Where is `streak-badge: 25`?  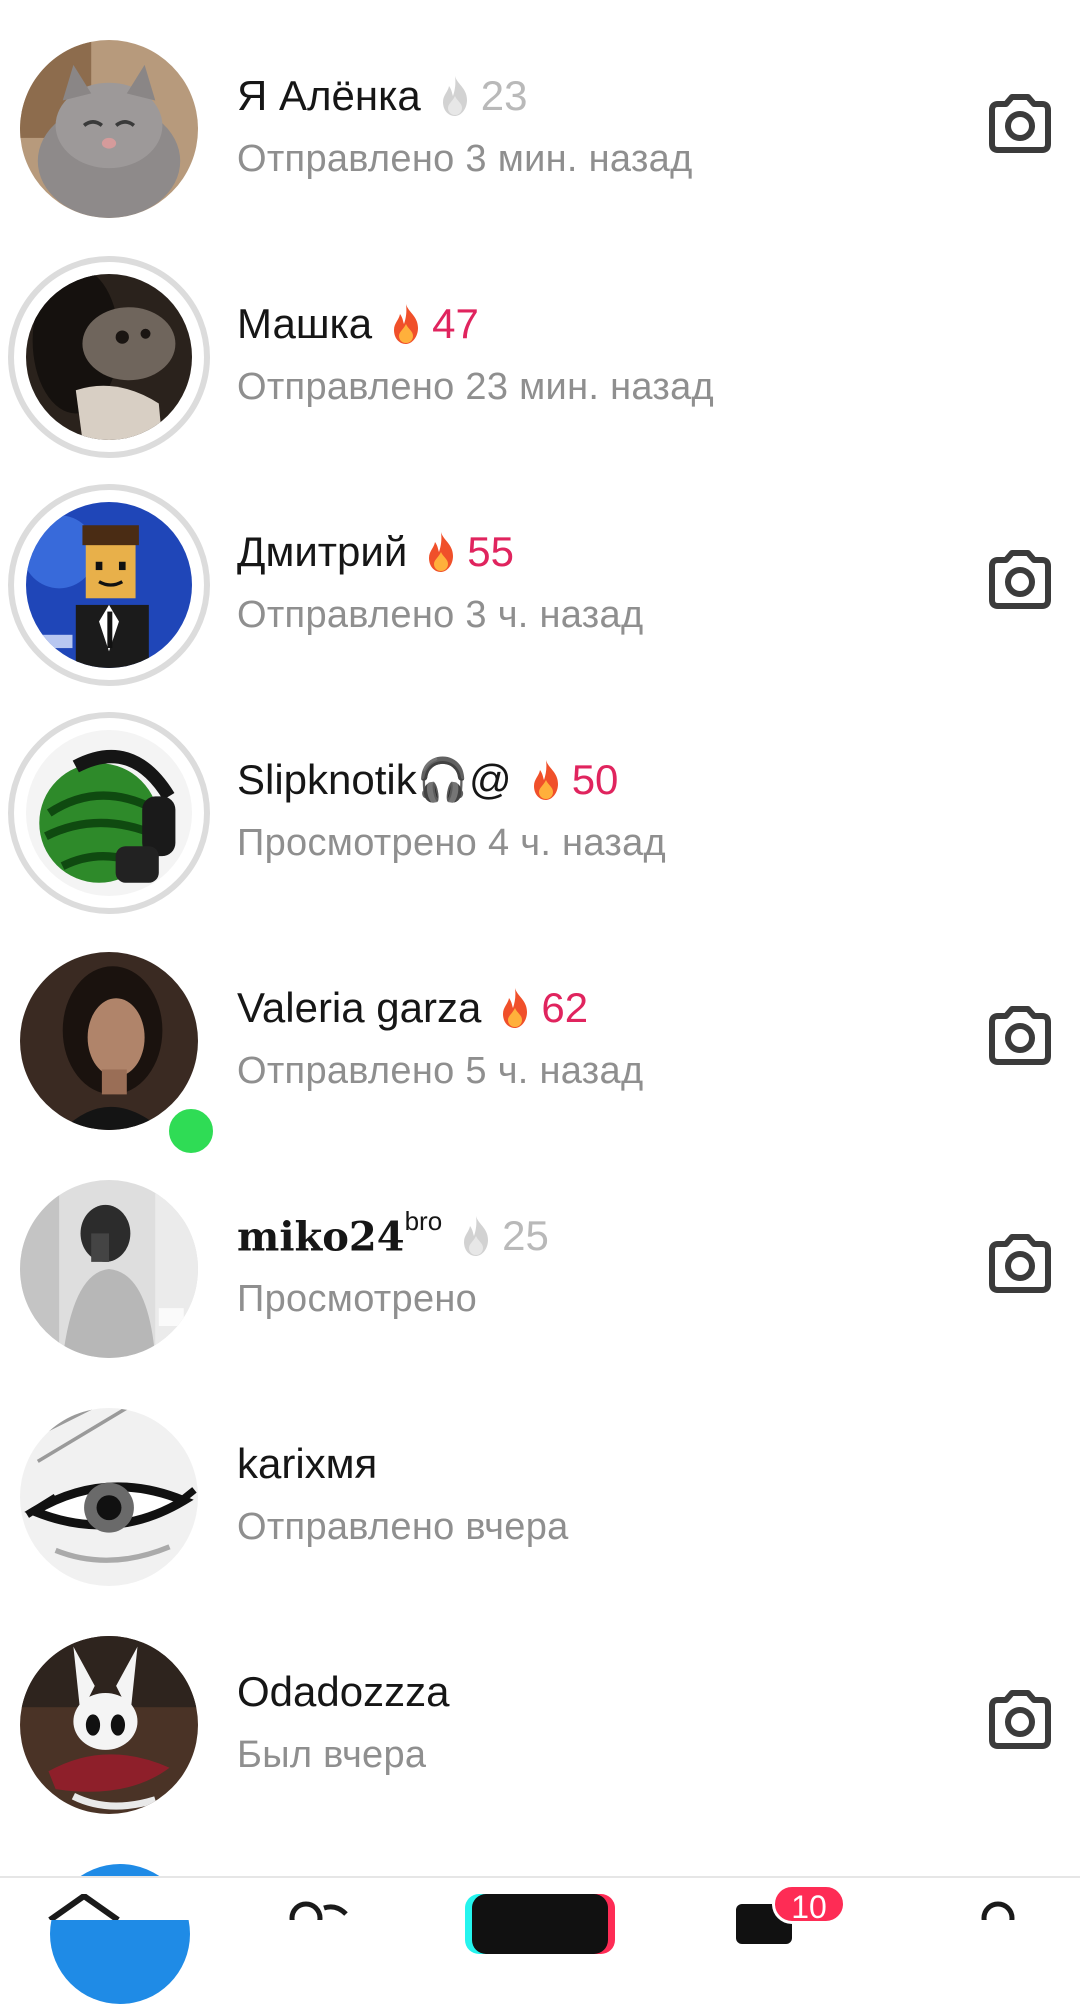 streak-badge: 25 is located at coordinates (502, 1236).